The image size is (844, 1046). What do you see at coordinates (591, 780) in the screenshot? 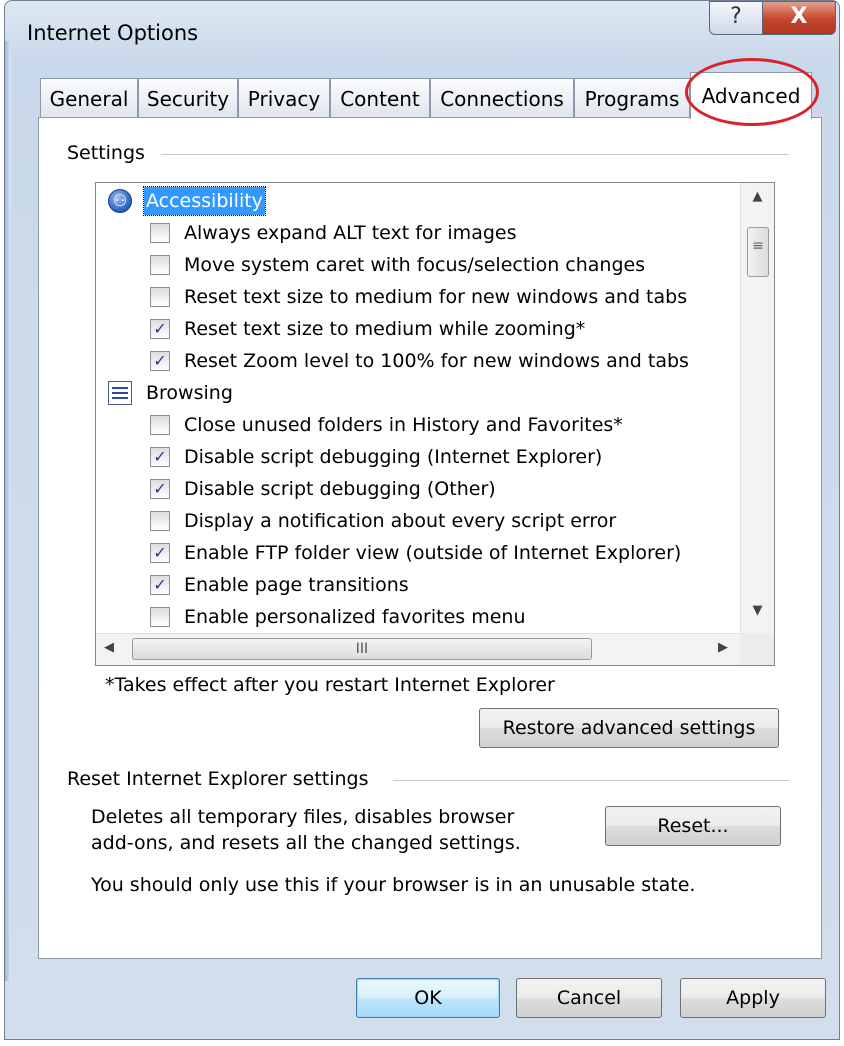
I see `reset-group-divider` at bounding box center [591, 780].